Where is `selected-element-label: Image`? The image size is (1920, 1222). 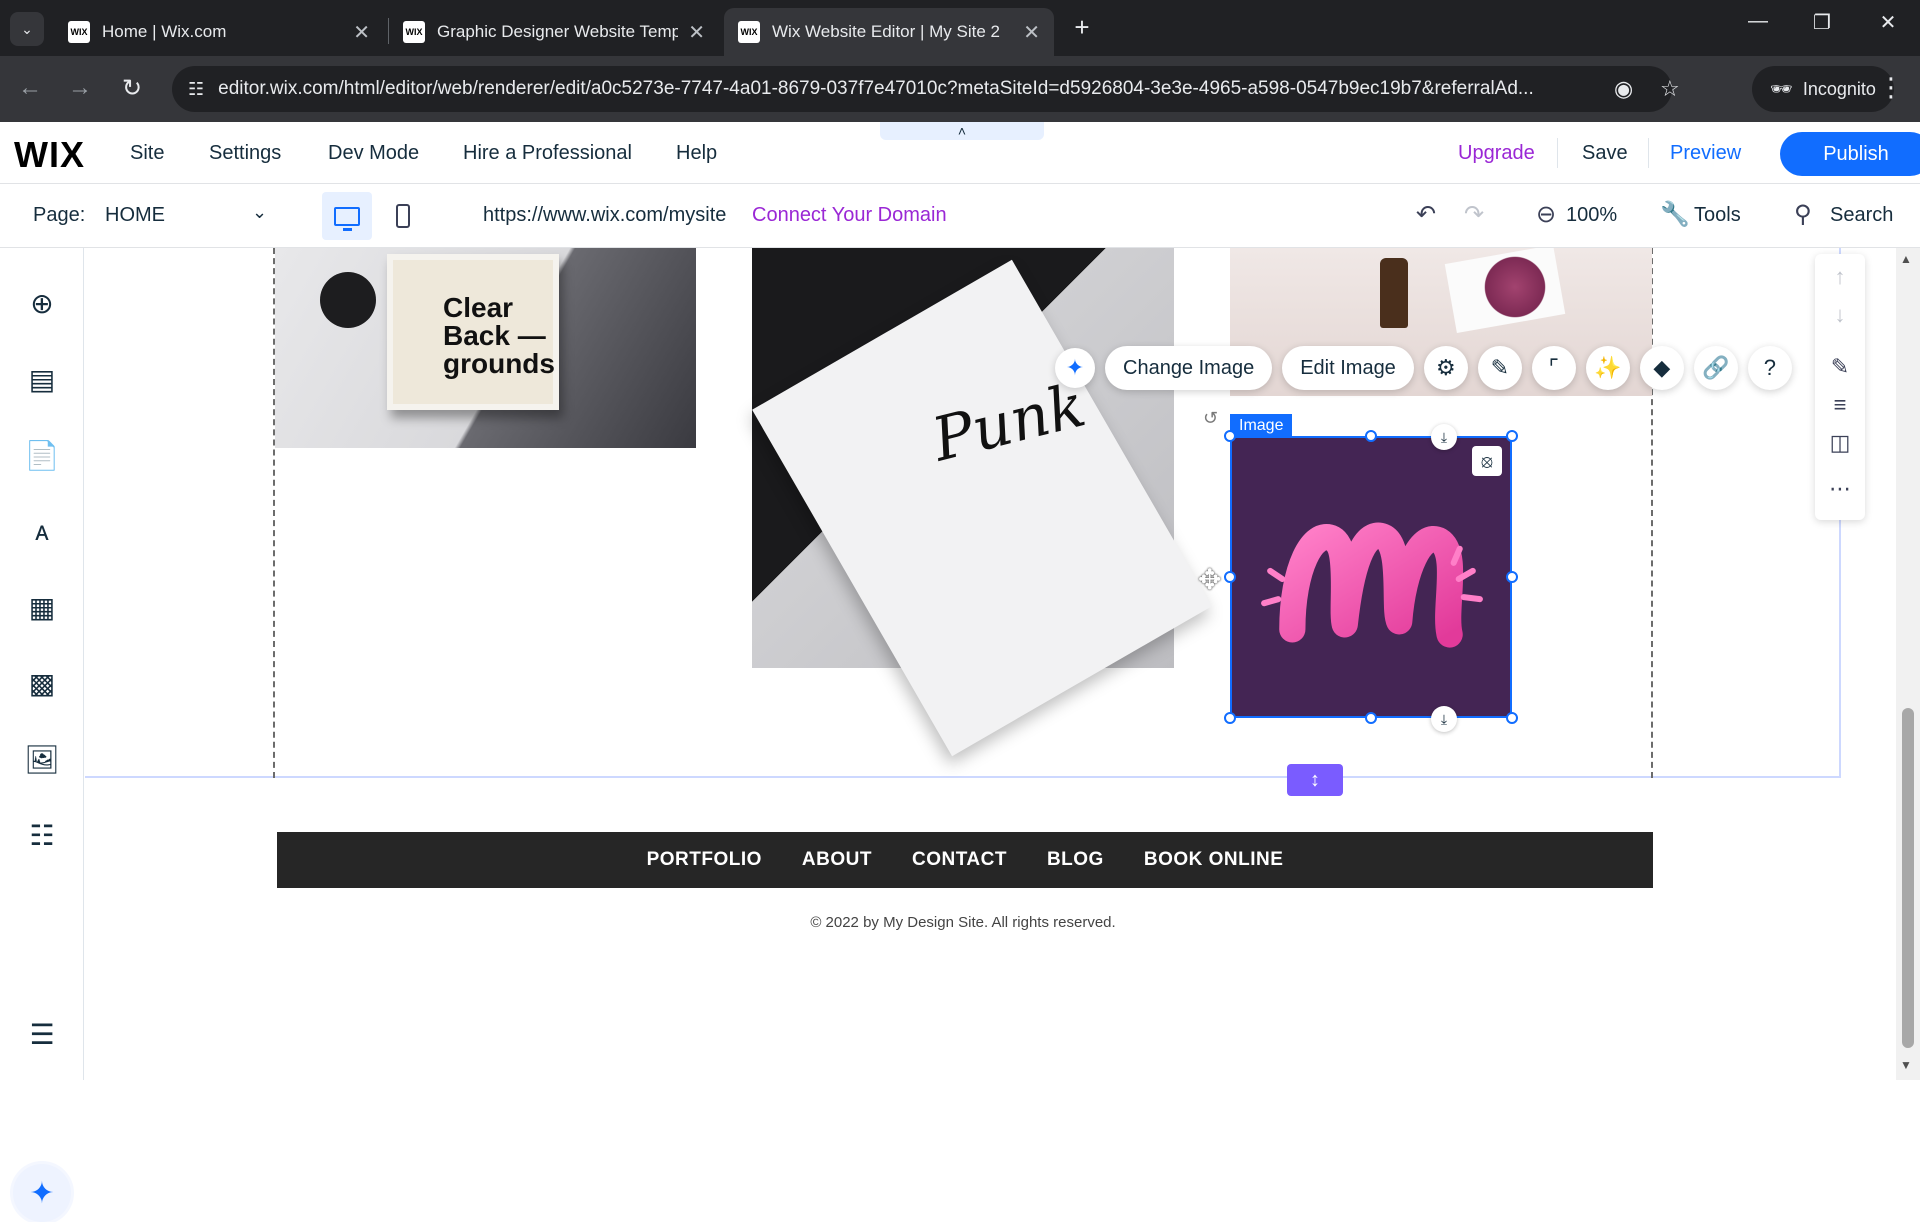 selected-element-label: Image is located at coordinates (1261, 426).